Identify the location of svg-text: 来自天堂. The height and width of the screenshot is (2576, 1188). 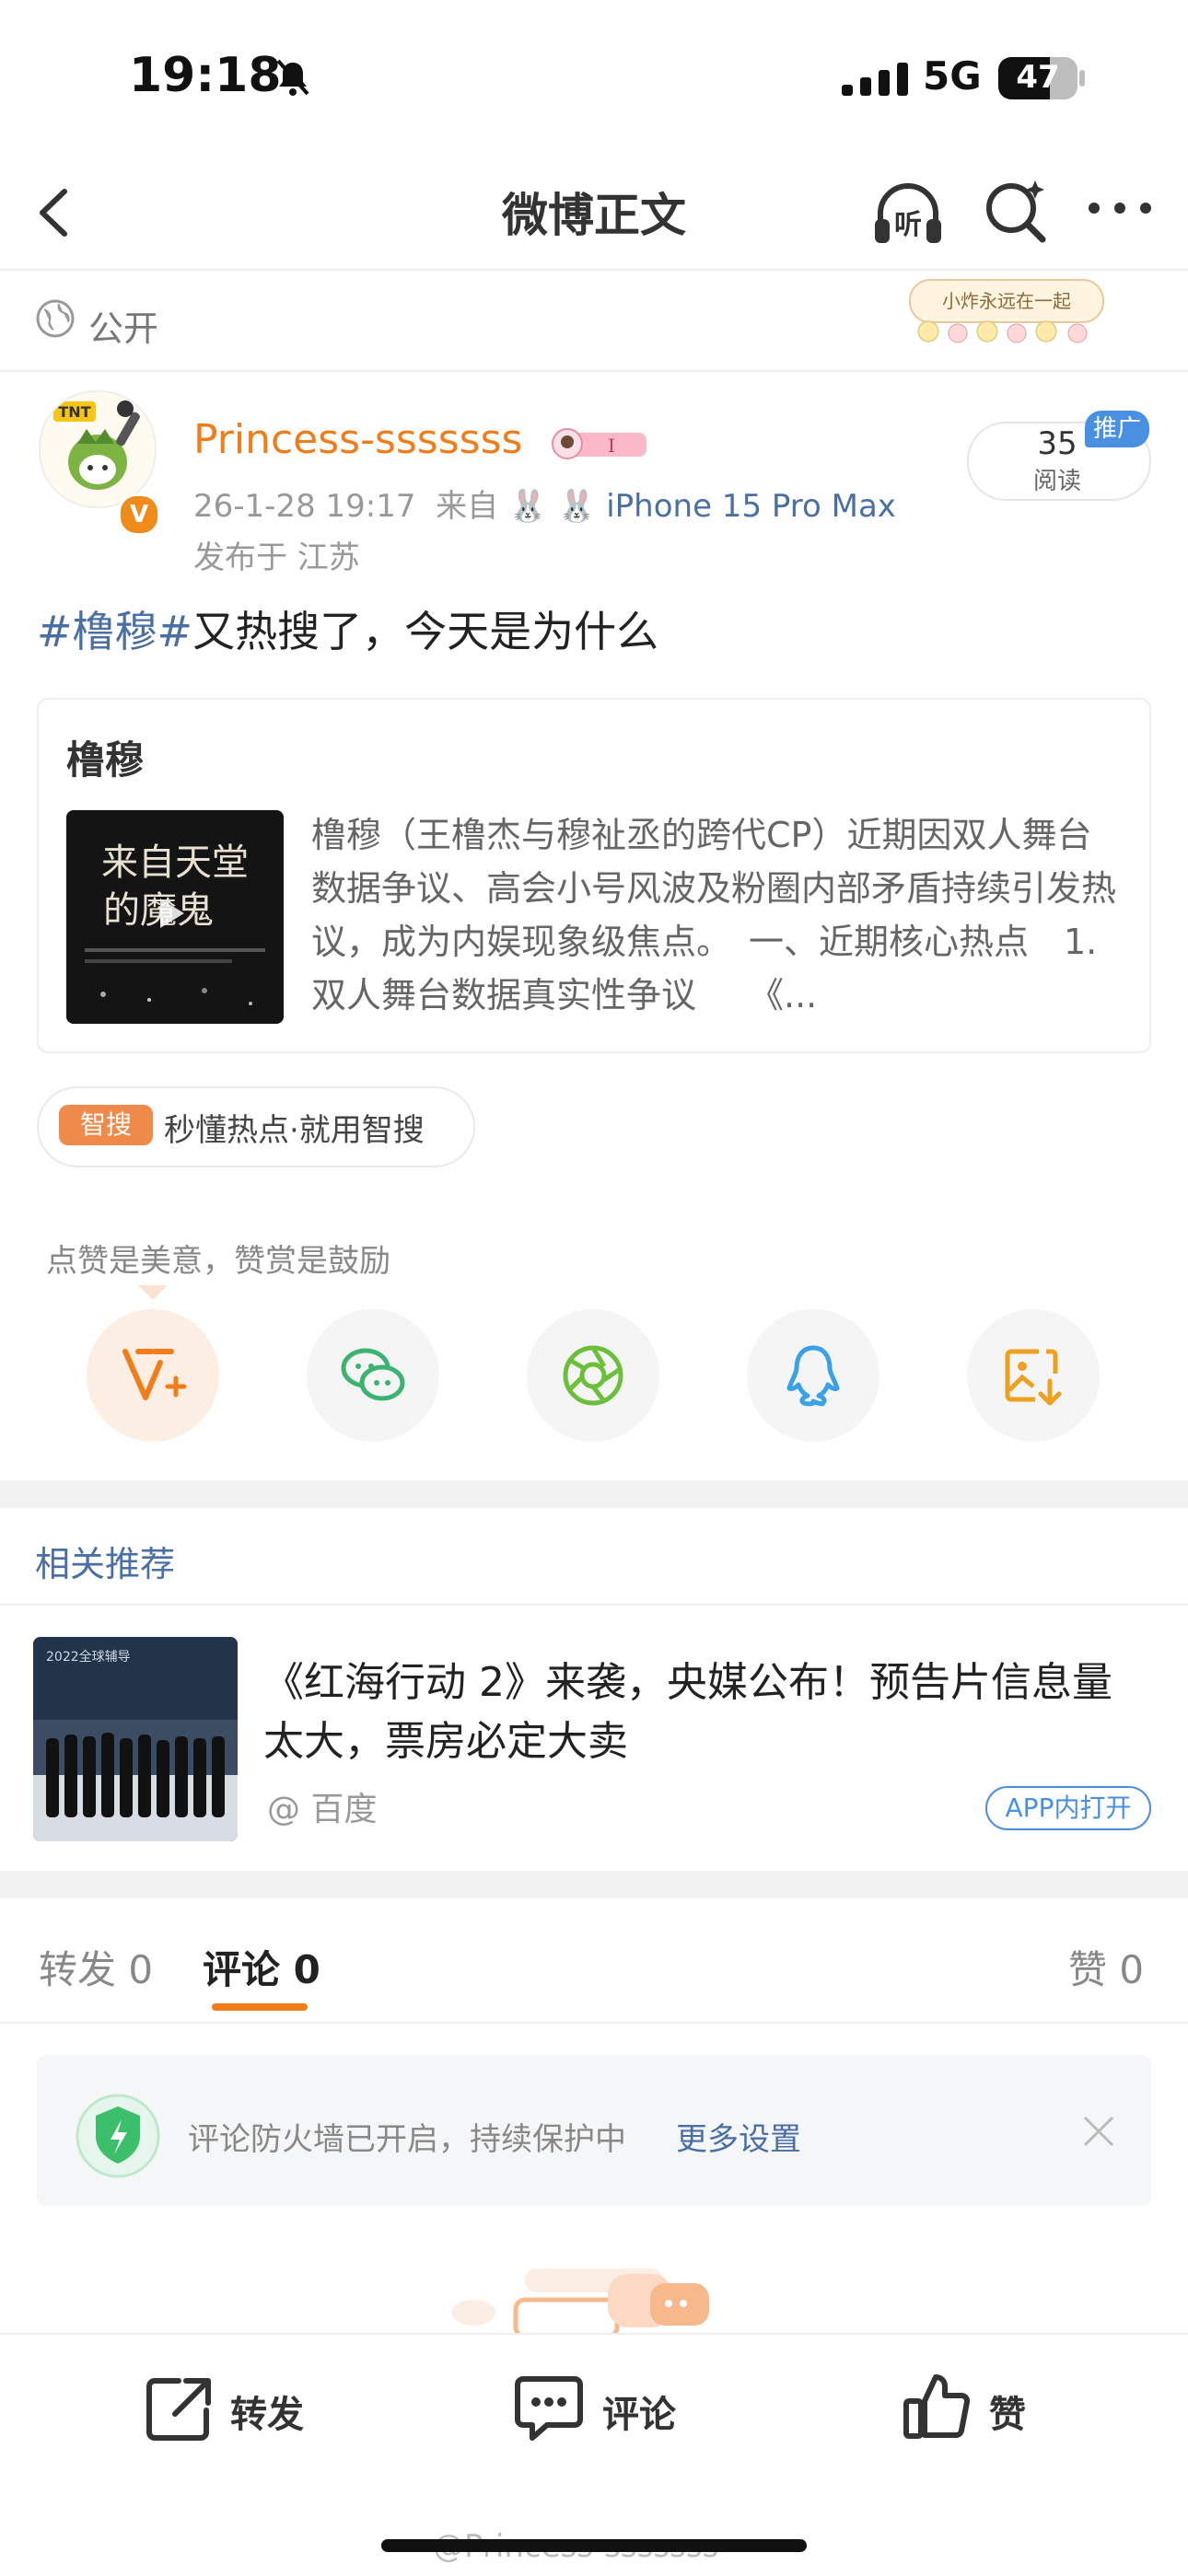
(175, 862).